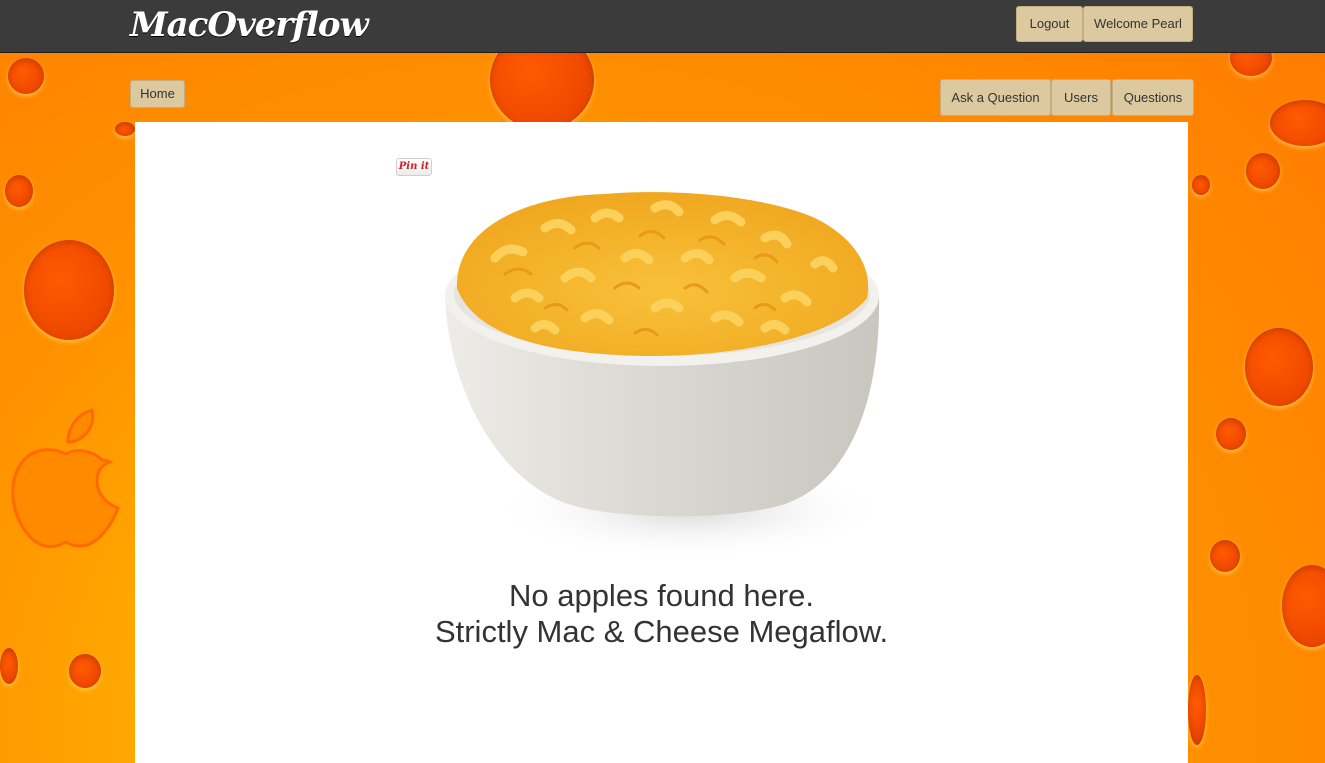  I want to click on apple-icon, so click(65, 478).